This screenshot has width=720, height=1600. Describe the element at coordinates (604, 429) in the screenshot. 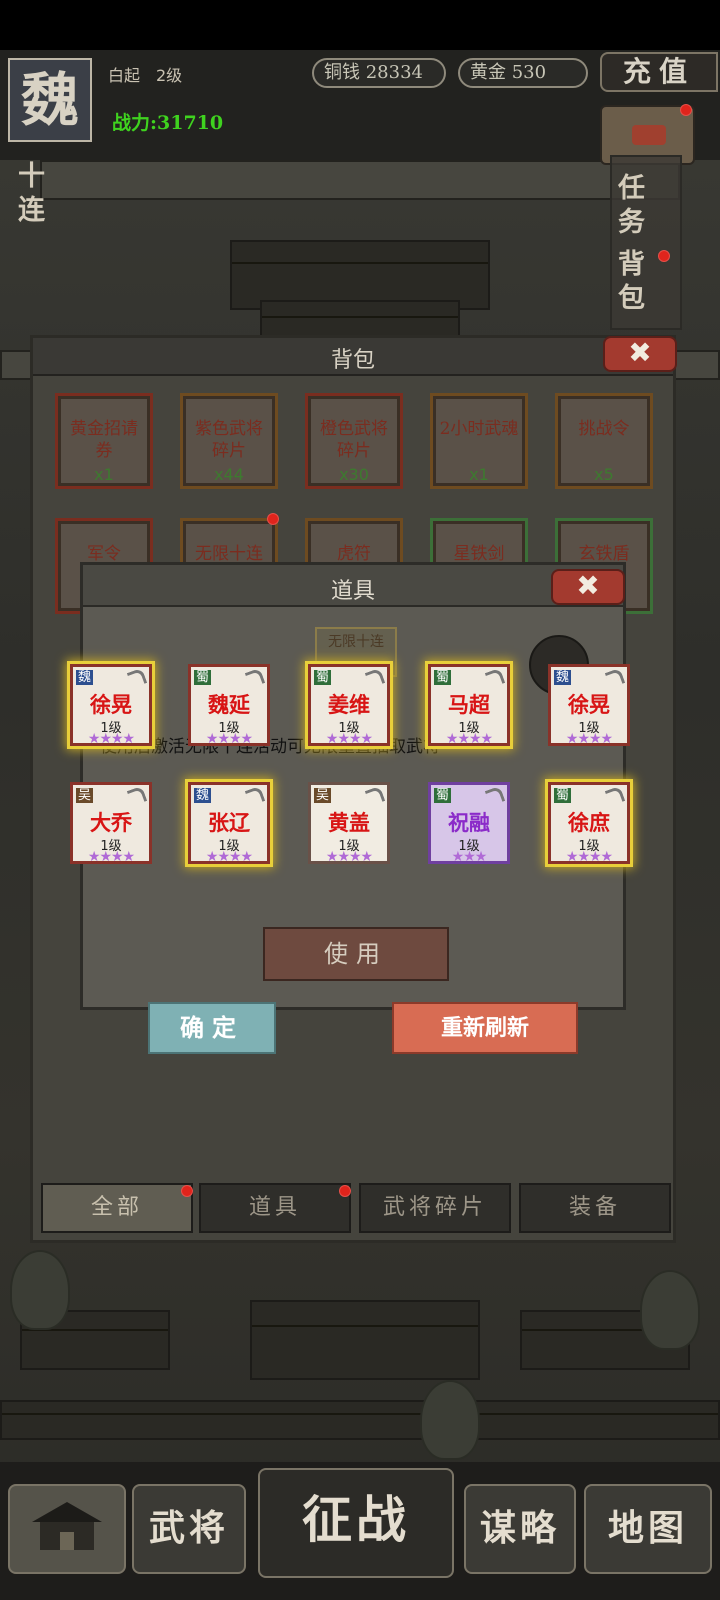

I see `item-name: 挑战令` at that location.